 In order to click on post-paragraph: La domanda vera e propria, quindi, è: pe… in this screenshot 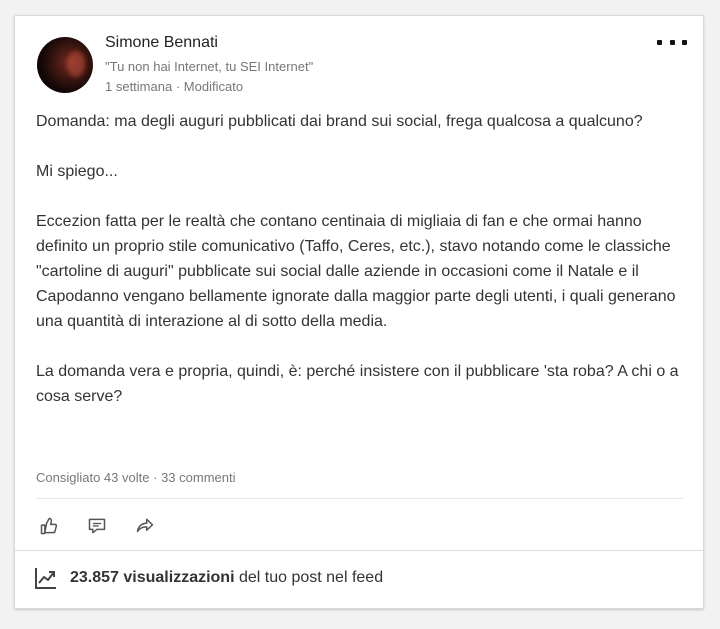, I will do `click(357, 384)`.